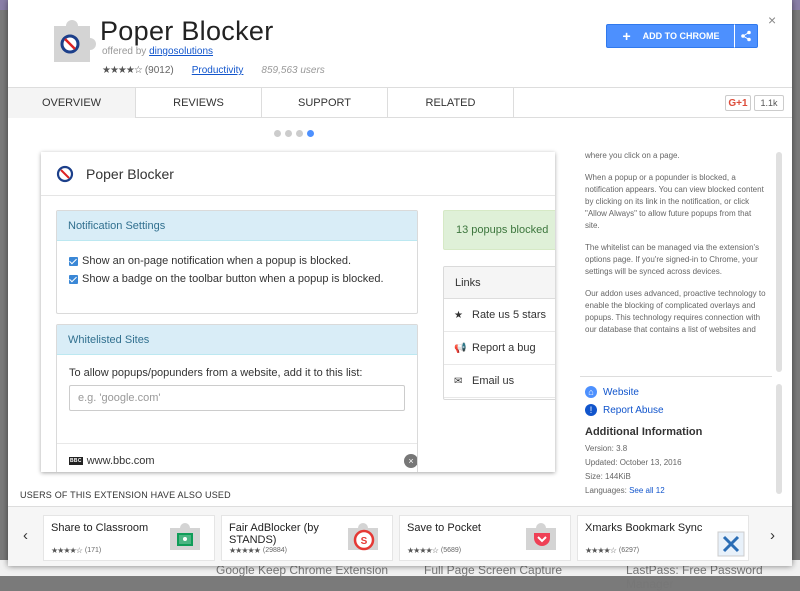 The width and height of the screenshot is (800, 591). I want to click on remove-icon: ×, so click(410, 461).